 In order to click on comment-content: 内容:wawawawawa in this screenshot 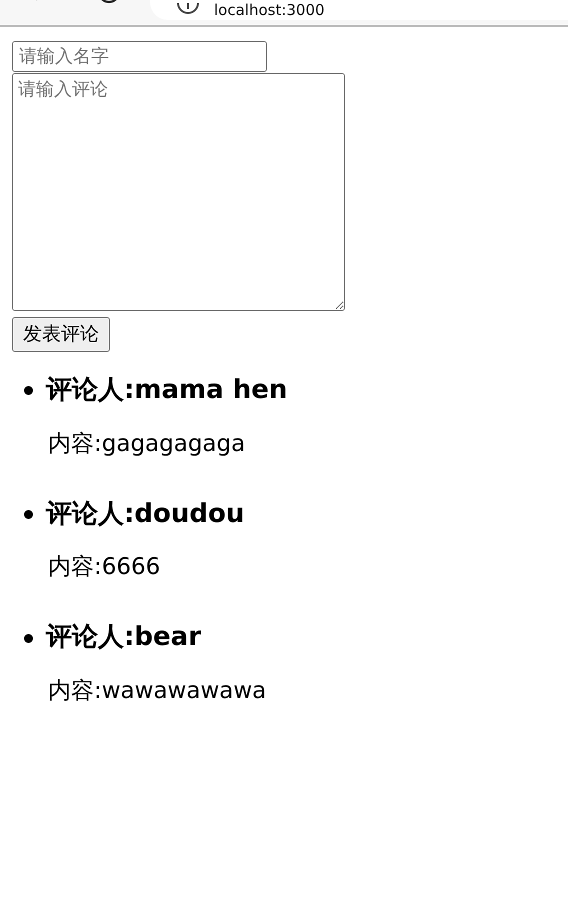, I will do `click(158, 691)`.